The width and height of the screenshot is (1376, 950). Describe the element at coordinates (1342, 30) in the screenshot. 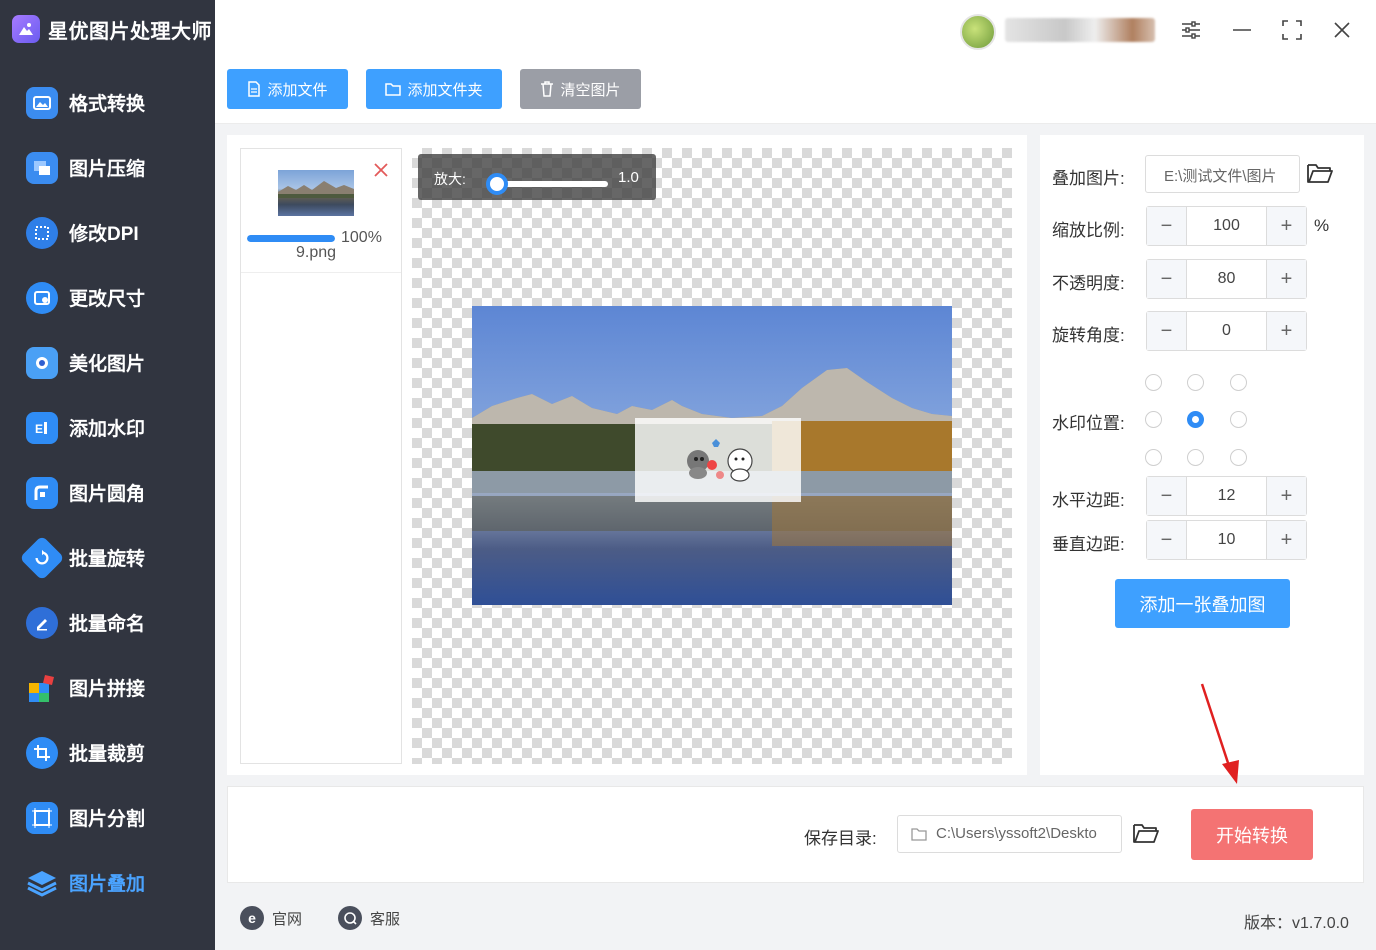

I see `close-icon` at that location.